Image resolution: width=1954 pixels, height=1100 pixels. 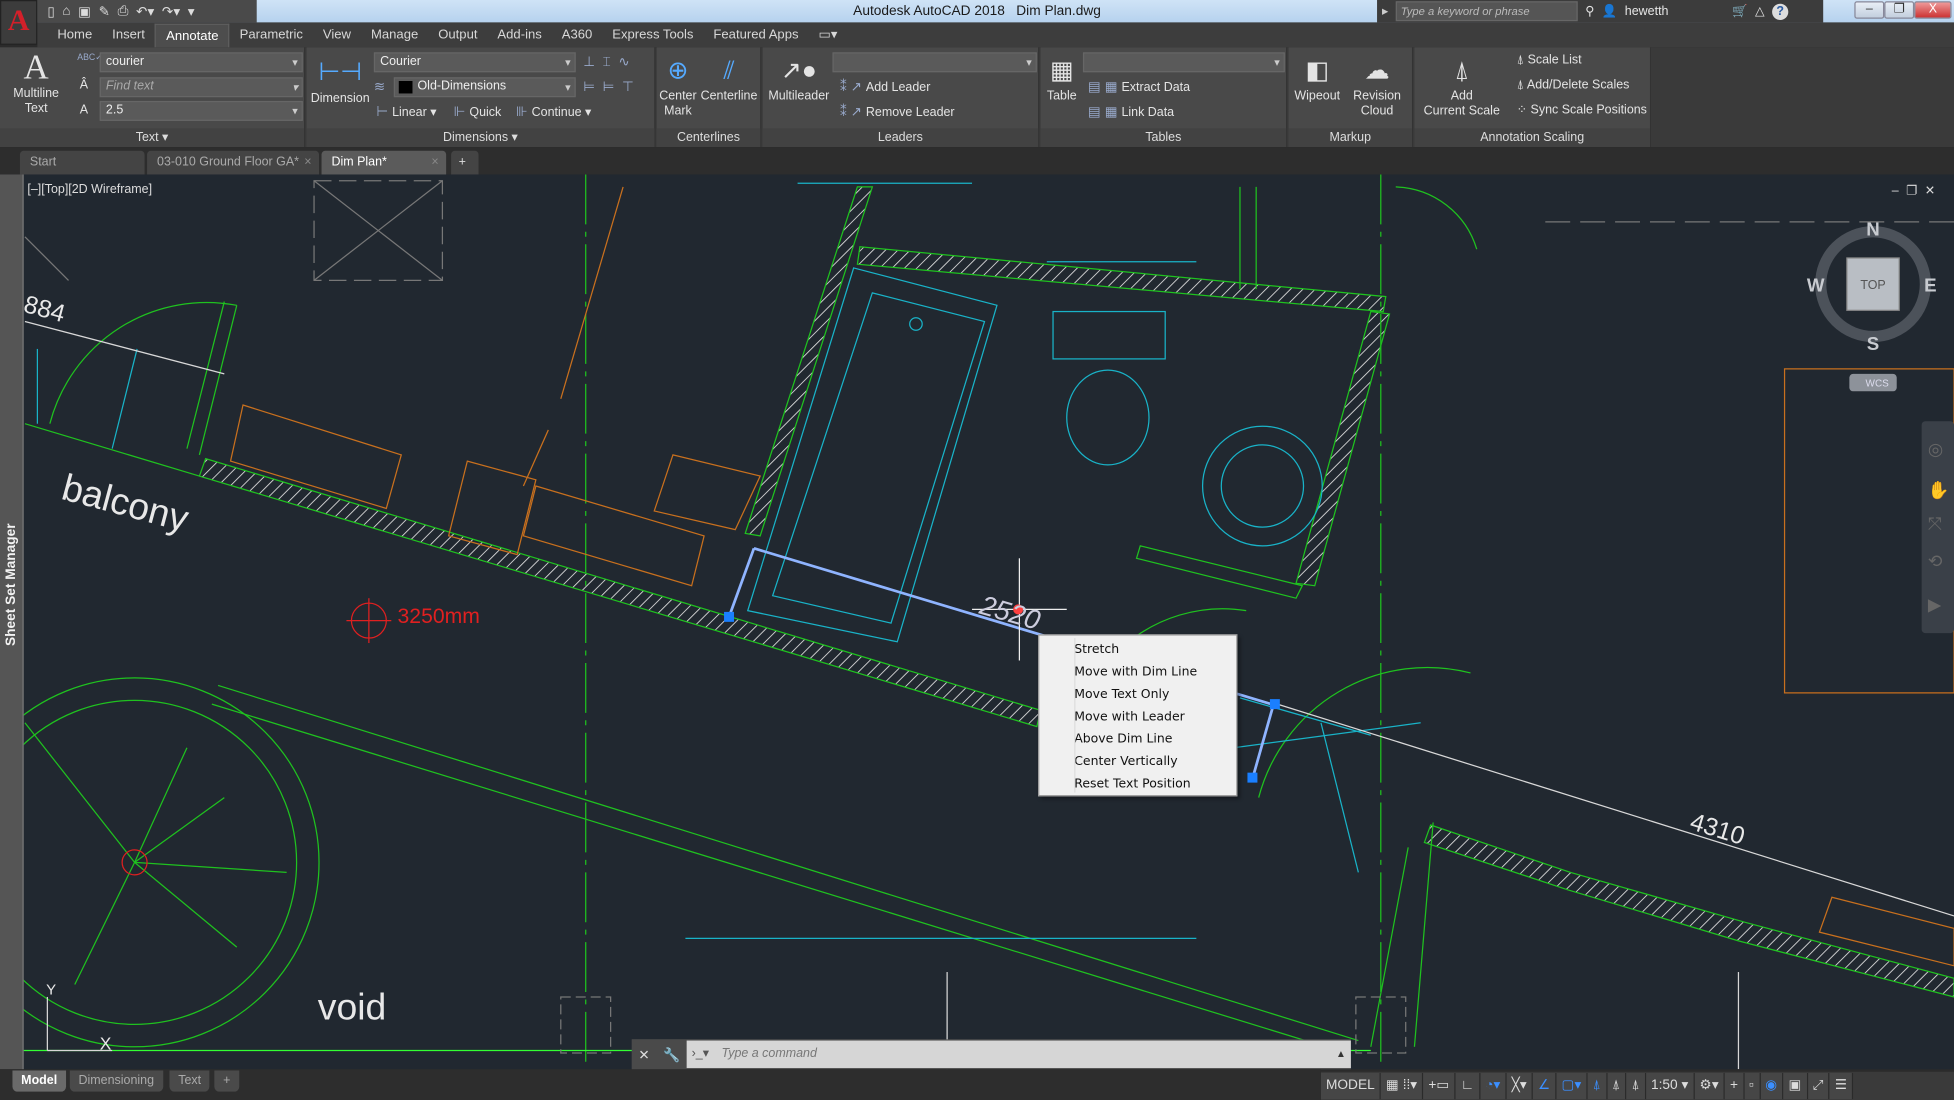 What do you see at coordinates (553, 111) in the screenshot?
I see `continue-button: ⊪ Continue ▾` at bounding box center [553, 111].